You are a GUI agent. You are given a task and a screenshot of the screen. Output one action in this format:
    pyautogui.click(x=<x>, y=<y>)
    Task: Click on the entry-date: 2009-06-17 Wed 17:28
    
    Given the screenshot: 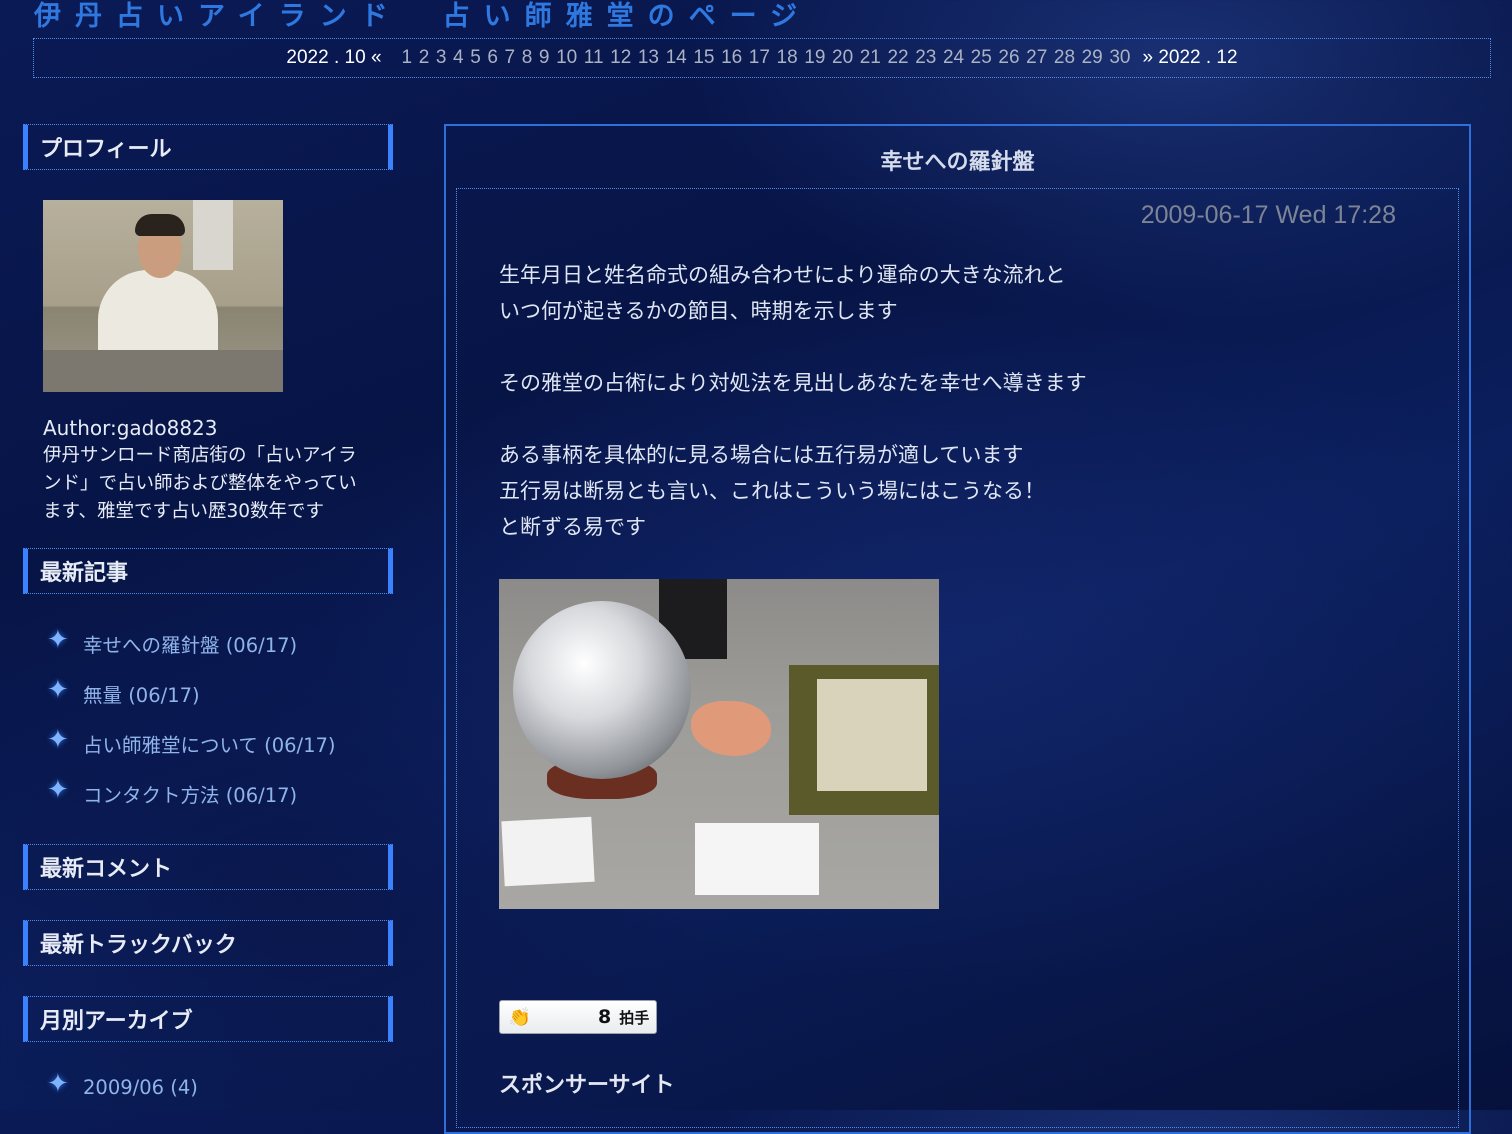 What is the action you would take?
    pyautogui.click(x=1268, y=215)
    